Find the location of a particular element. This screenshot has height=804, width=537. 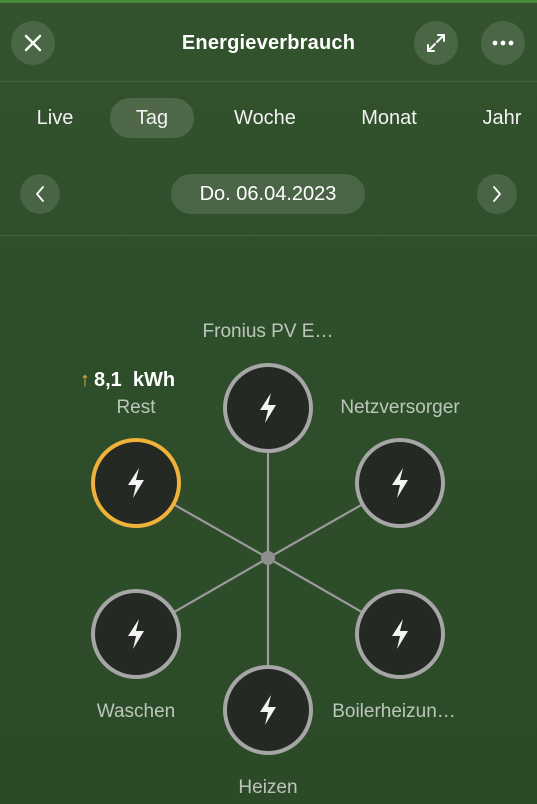

arrow-up-icon: ↑ is located at coordinates (85, 380).